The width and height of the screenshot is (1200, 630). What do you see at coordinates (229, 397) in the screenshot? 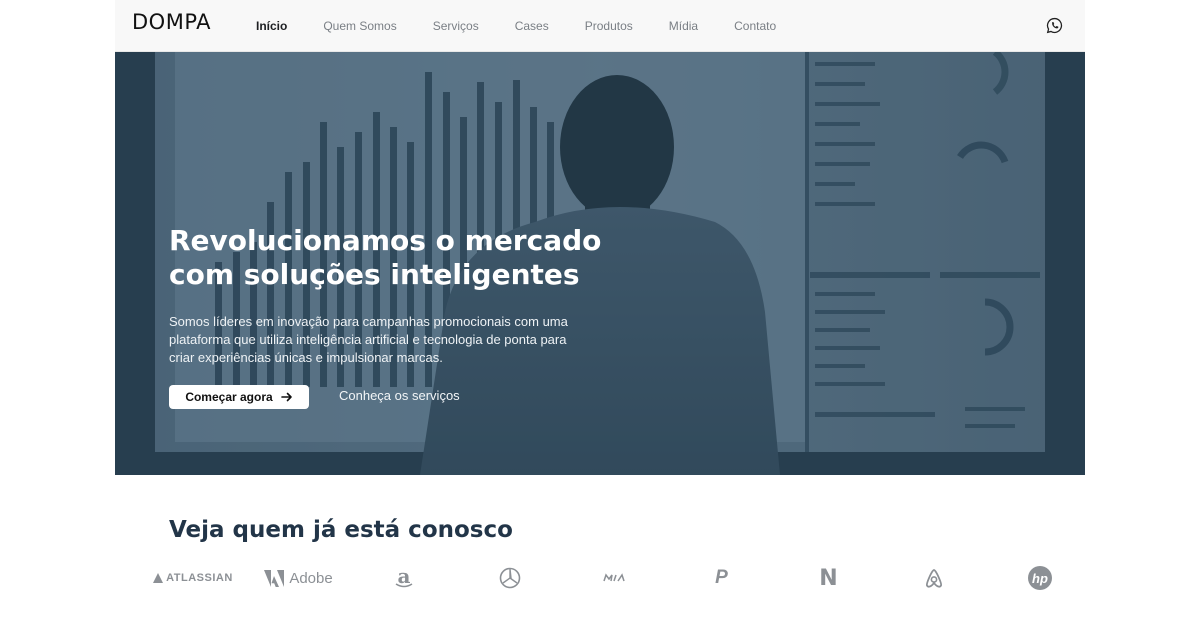
I see `start-now-label: Começar agora` at bounding box center [229, 397].